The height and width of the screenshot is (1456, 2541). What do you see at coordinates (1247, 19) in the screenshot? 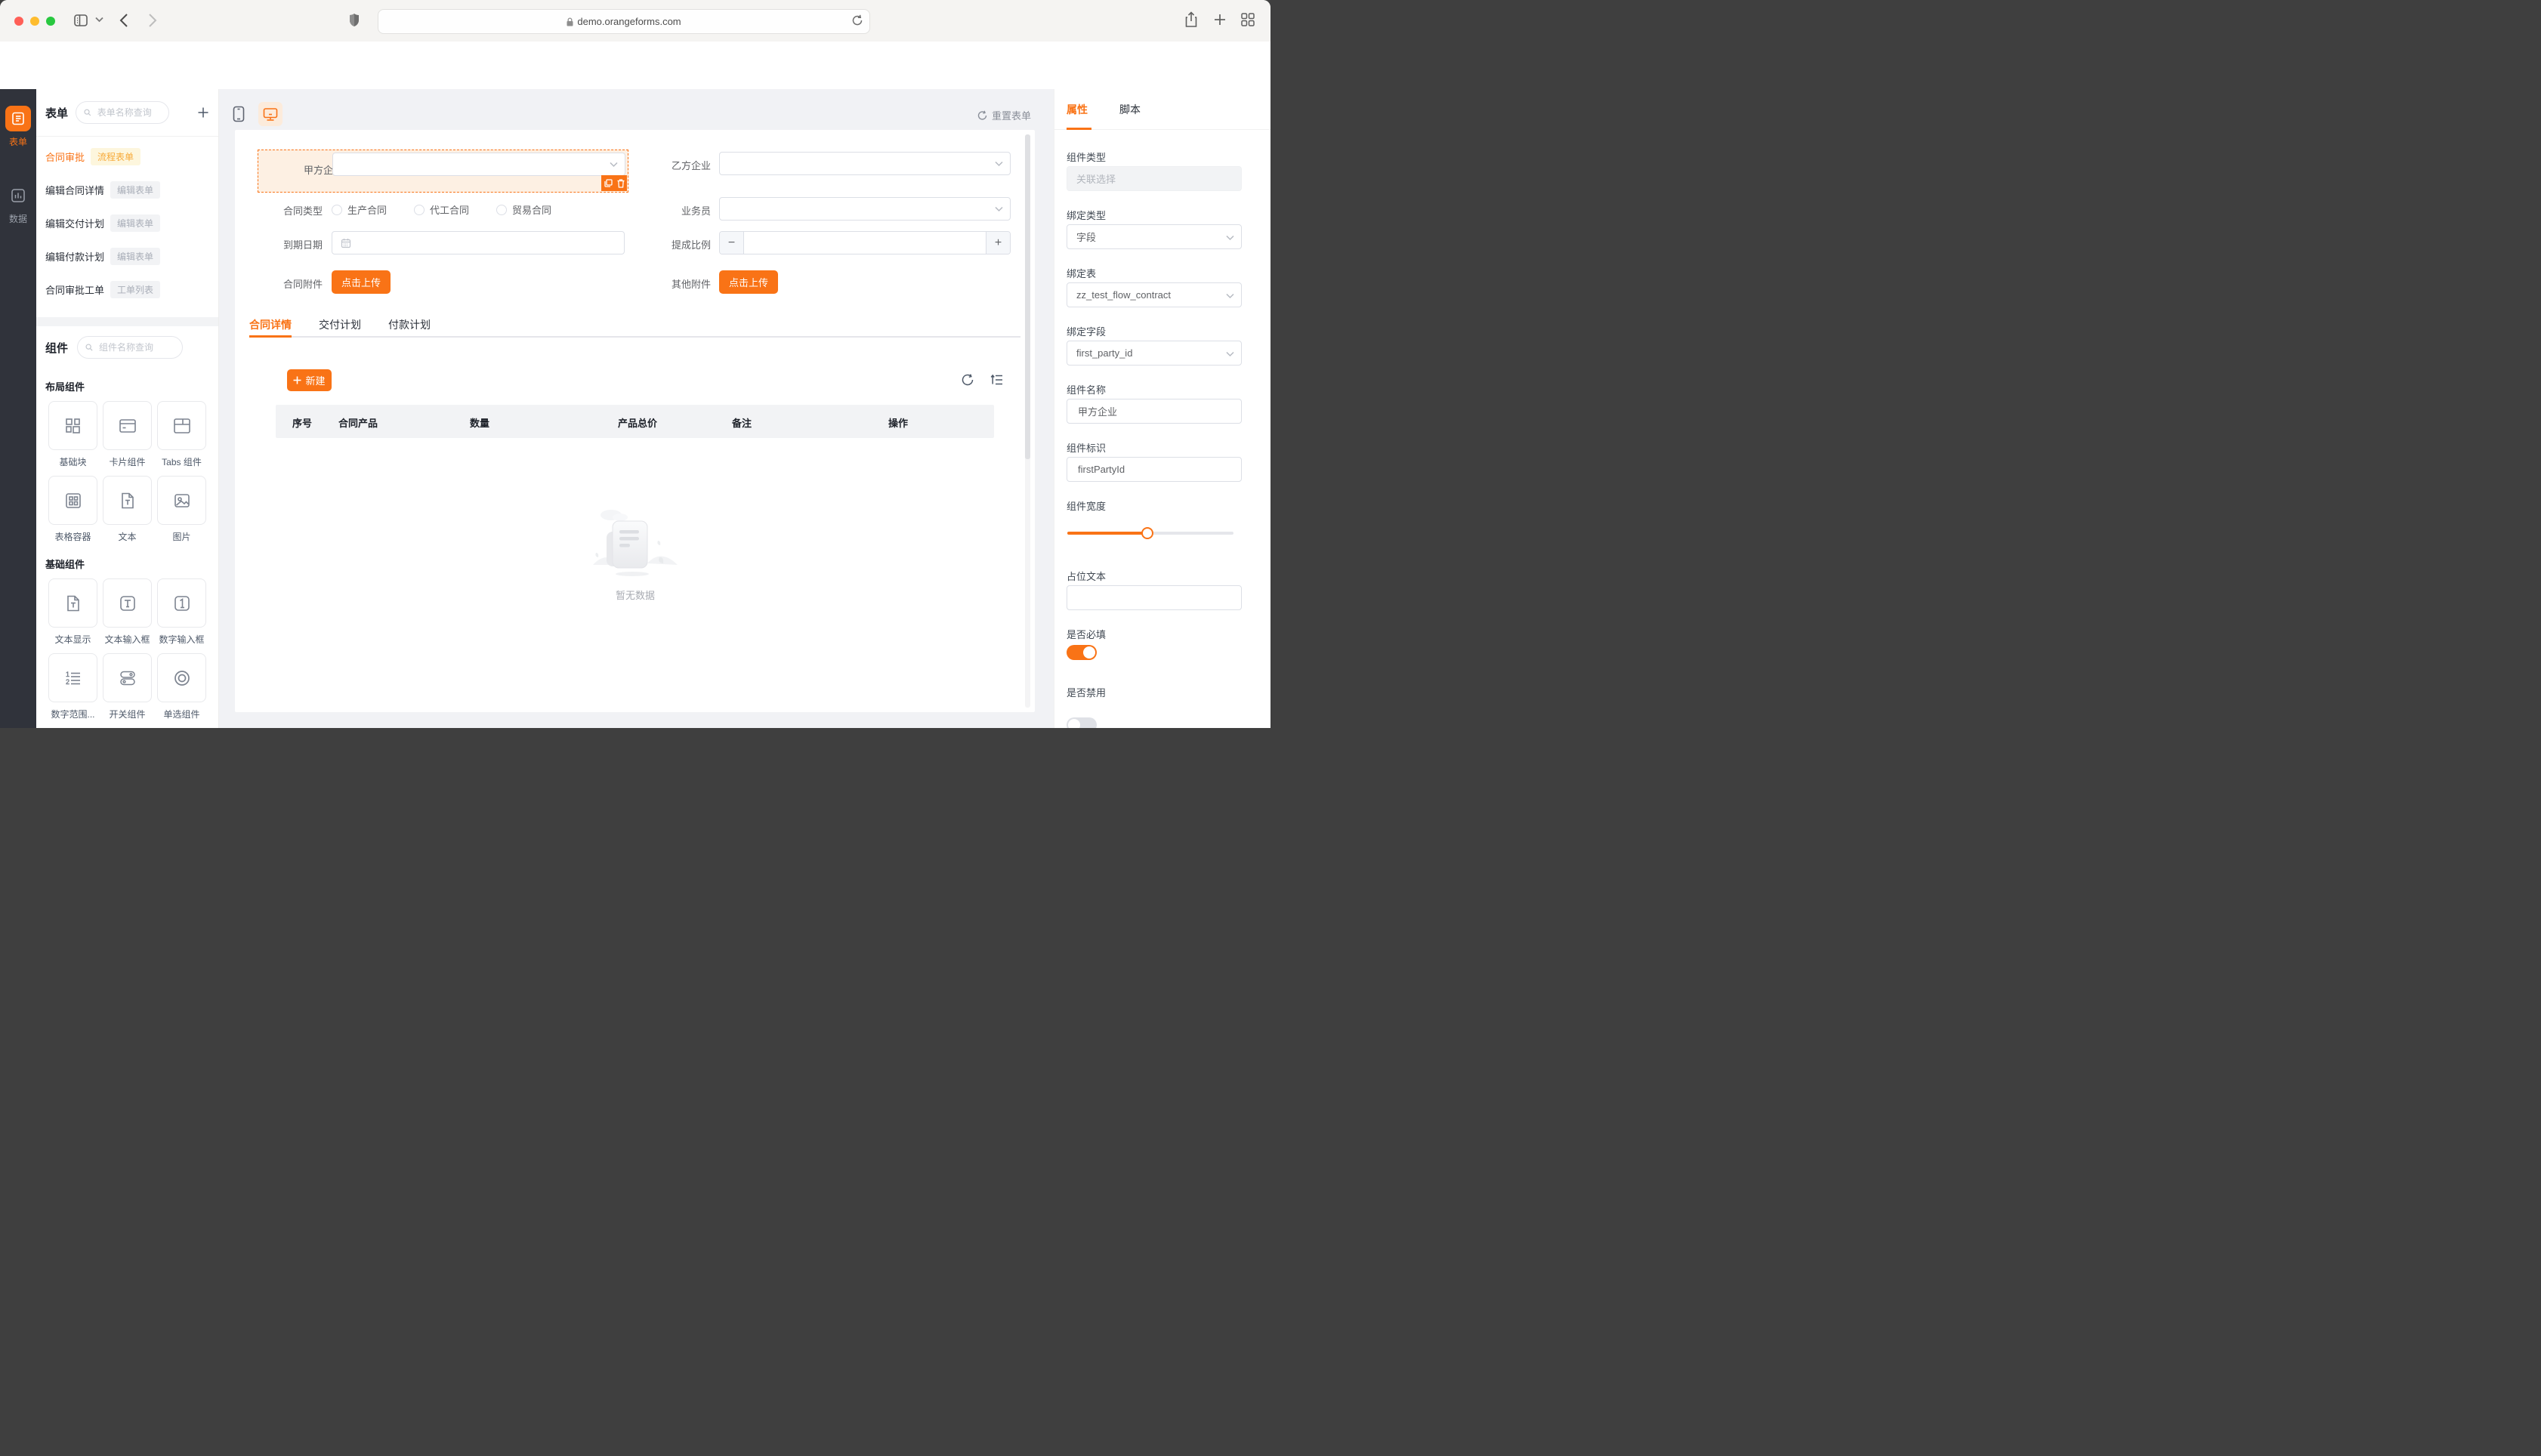
I see `tab-overview-icon` at bounding box center [1247, 19].